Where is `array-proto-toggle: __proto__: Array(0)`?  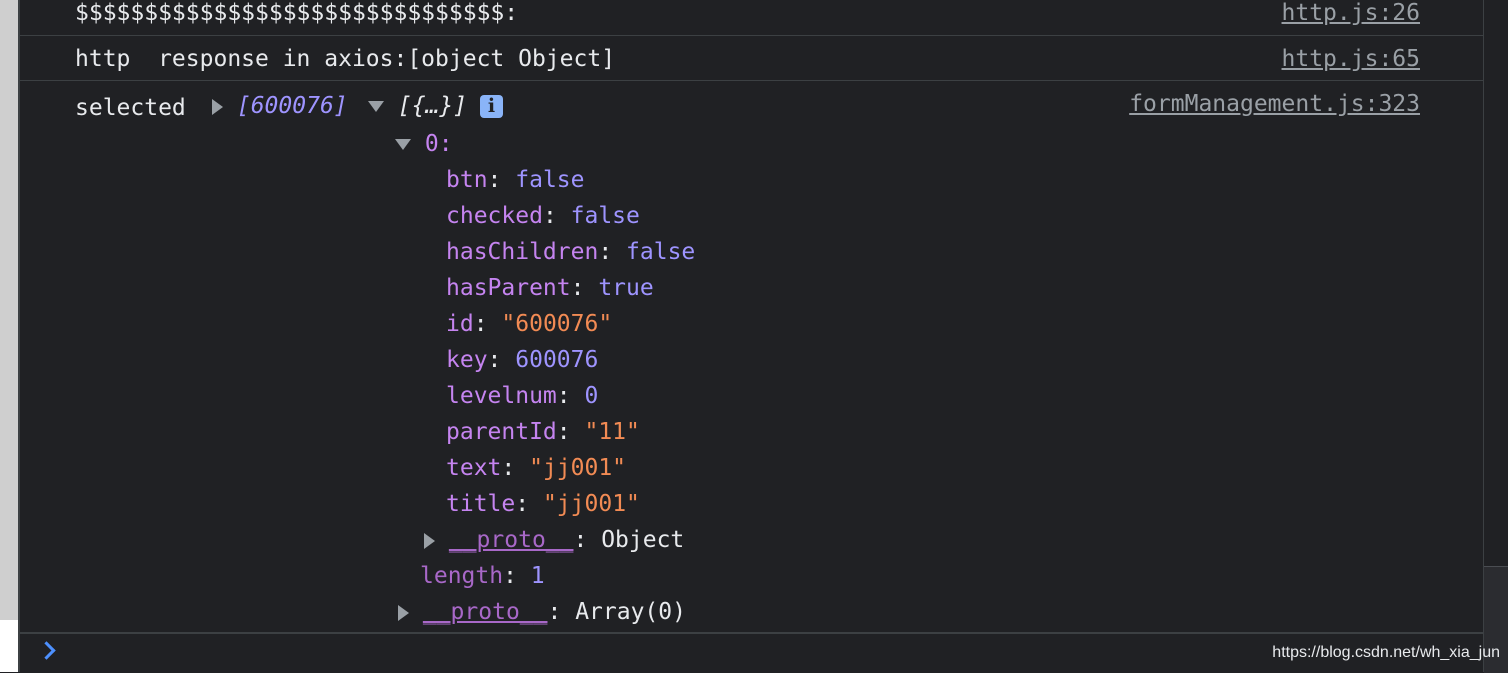
array-proto-toggle: __proto__: Array(0) is located at coordinates (542, 612).